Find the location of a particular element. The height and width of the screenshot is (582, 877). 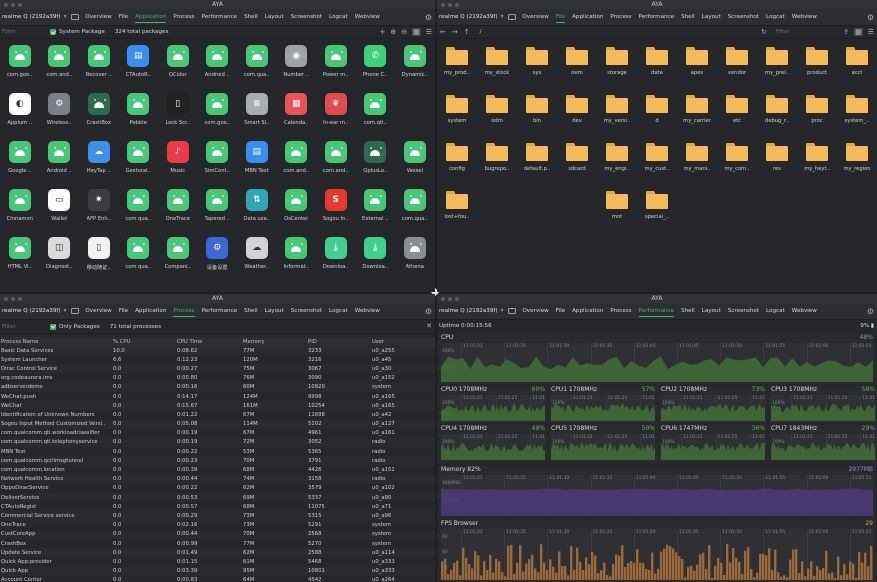

file-item: product is located at coordinates (817, 64).